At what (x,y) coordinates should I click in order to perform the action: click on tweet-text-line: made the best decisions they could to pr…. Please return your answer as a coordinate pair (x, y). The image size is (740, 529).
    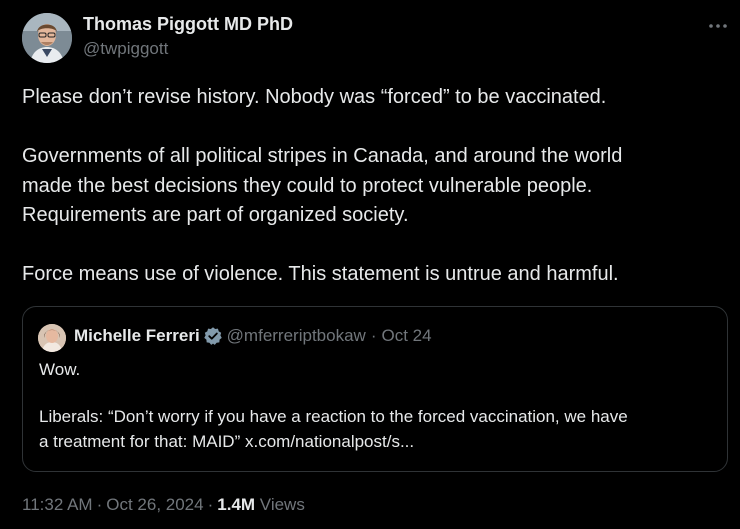
    Looking at the image, I should click on (307, 185).